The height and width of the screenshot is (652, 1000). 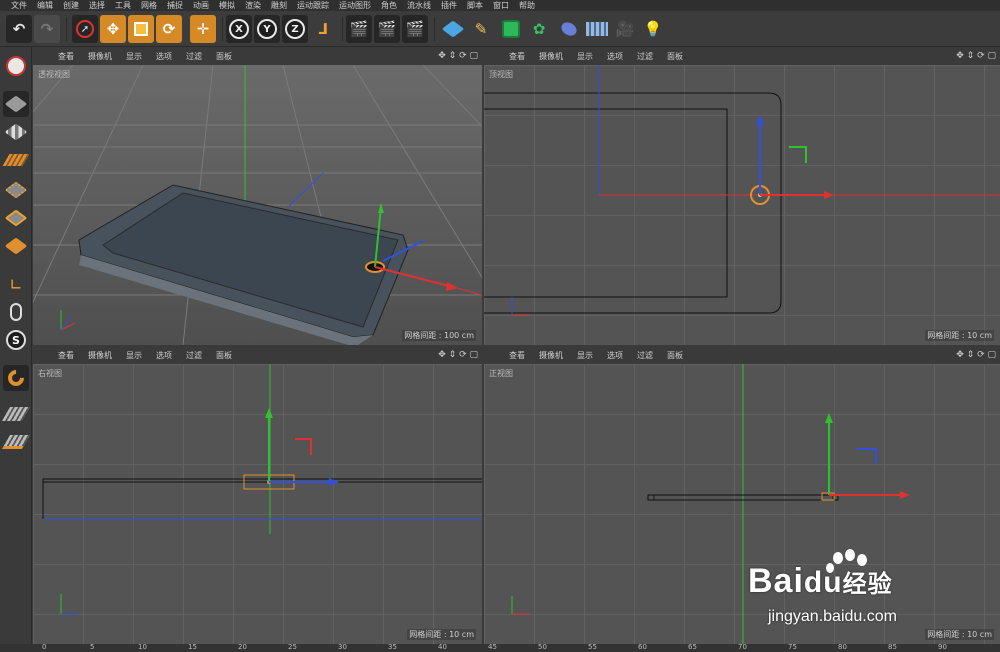 What do you see at coordinates (539, 29) in the screenshot?
I see `add-cloner-button: ✿` at bounding box center [539, 29].